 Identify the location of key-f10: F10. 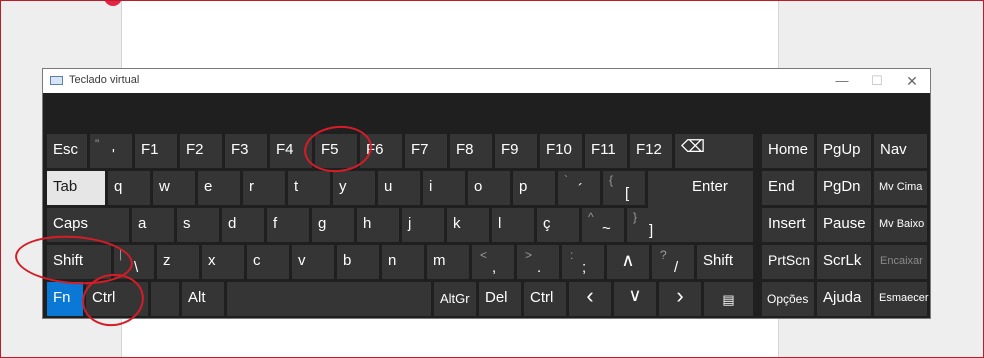
(561, 151).